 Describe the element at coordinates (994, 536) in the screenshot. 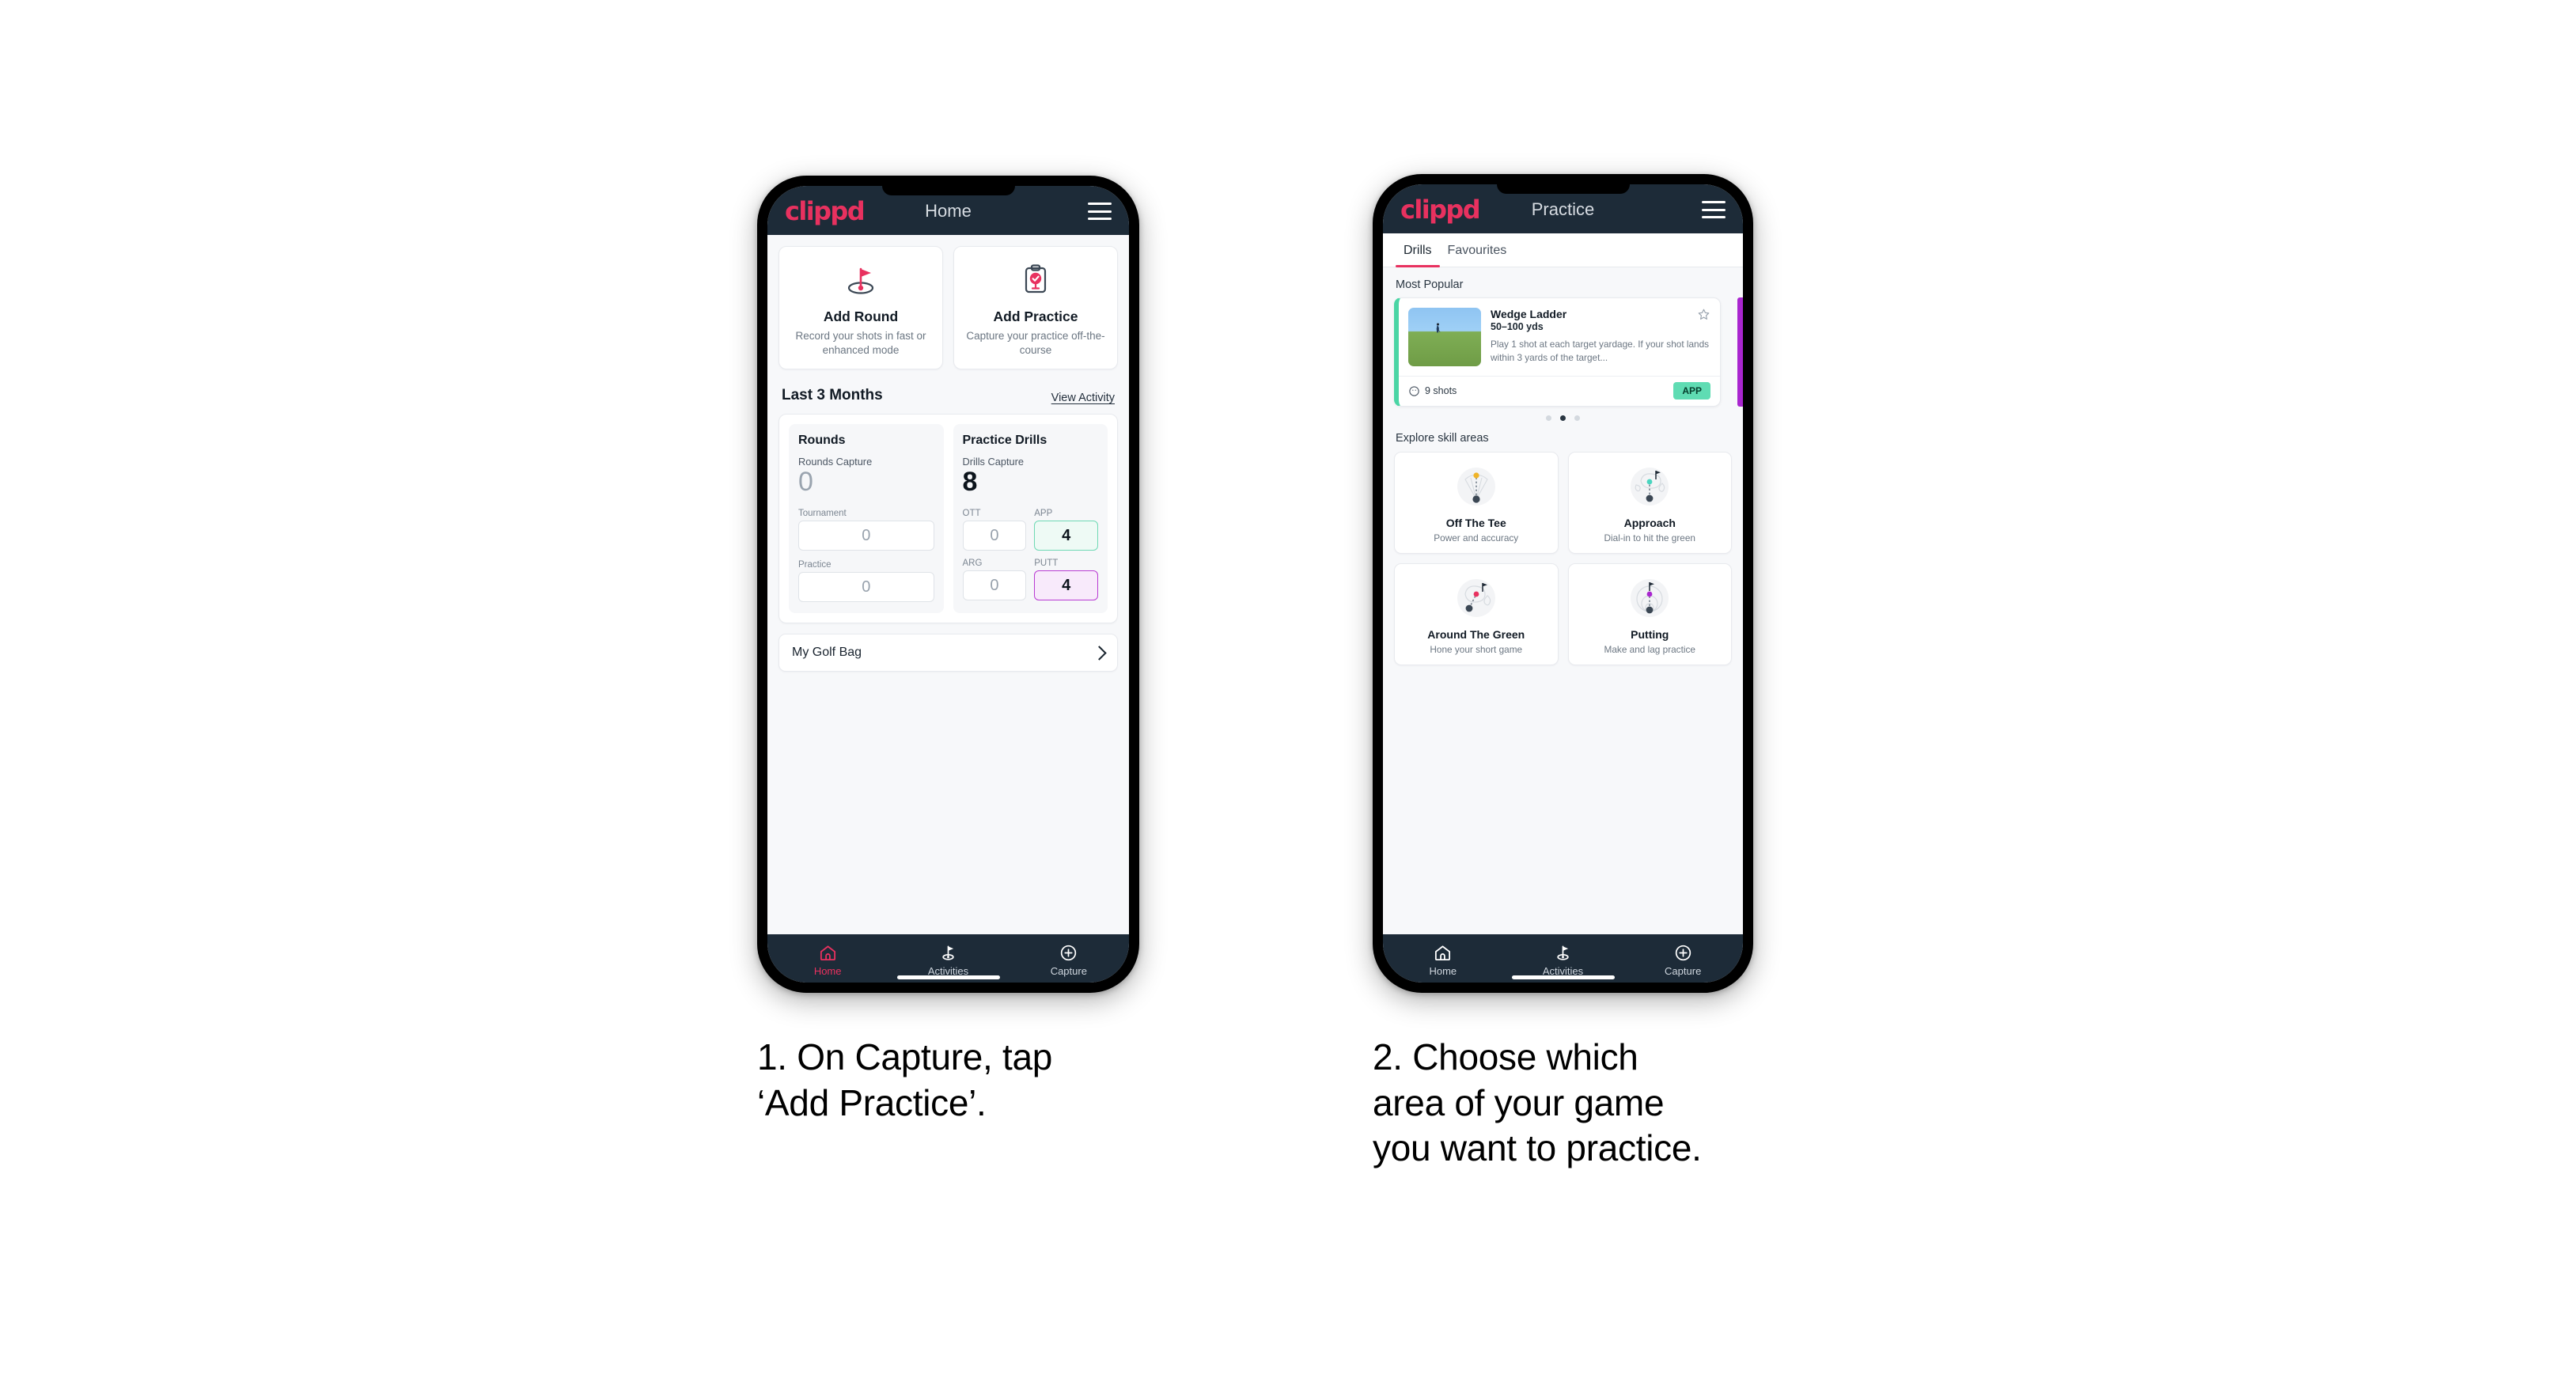

I see `drills-ott-value: 0` at that location.